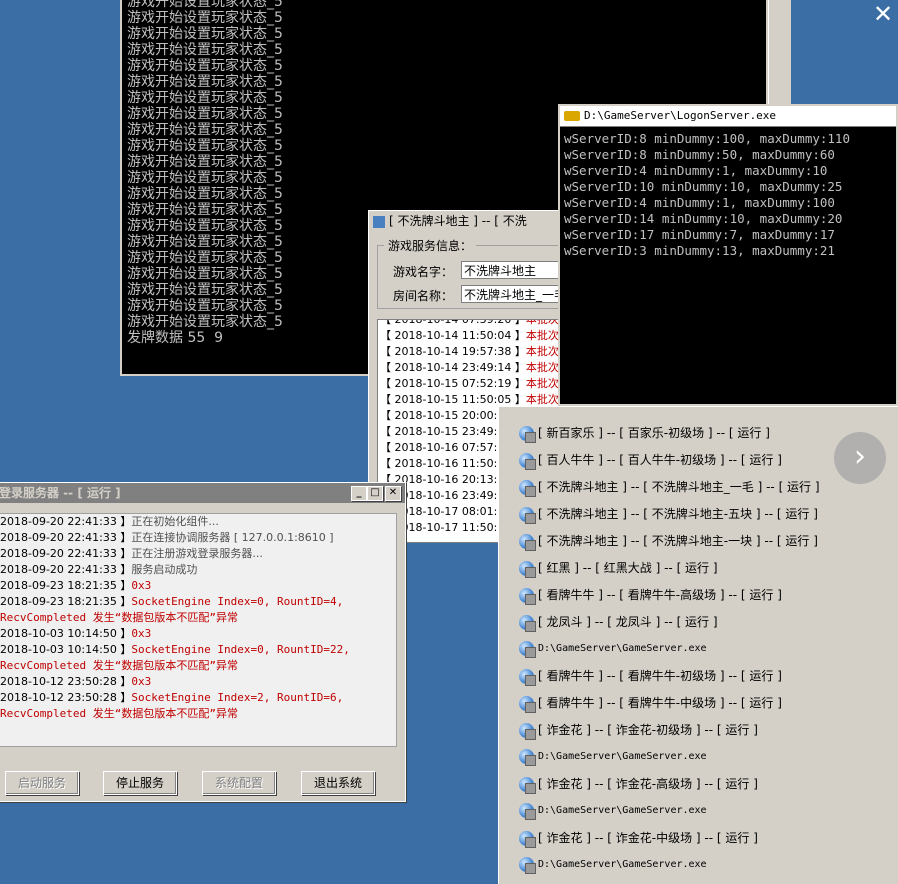  I want to click on login-log-row: 2018-10-03 10:14:50 】0x3, so click(198, 634).